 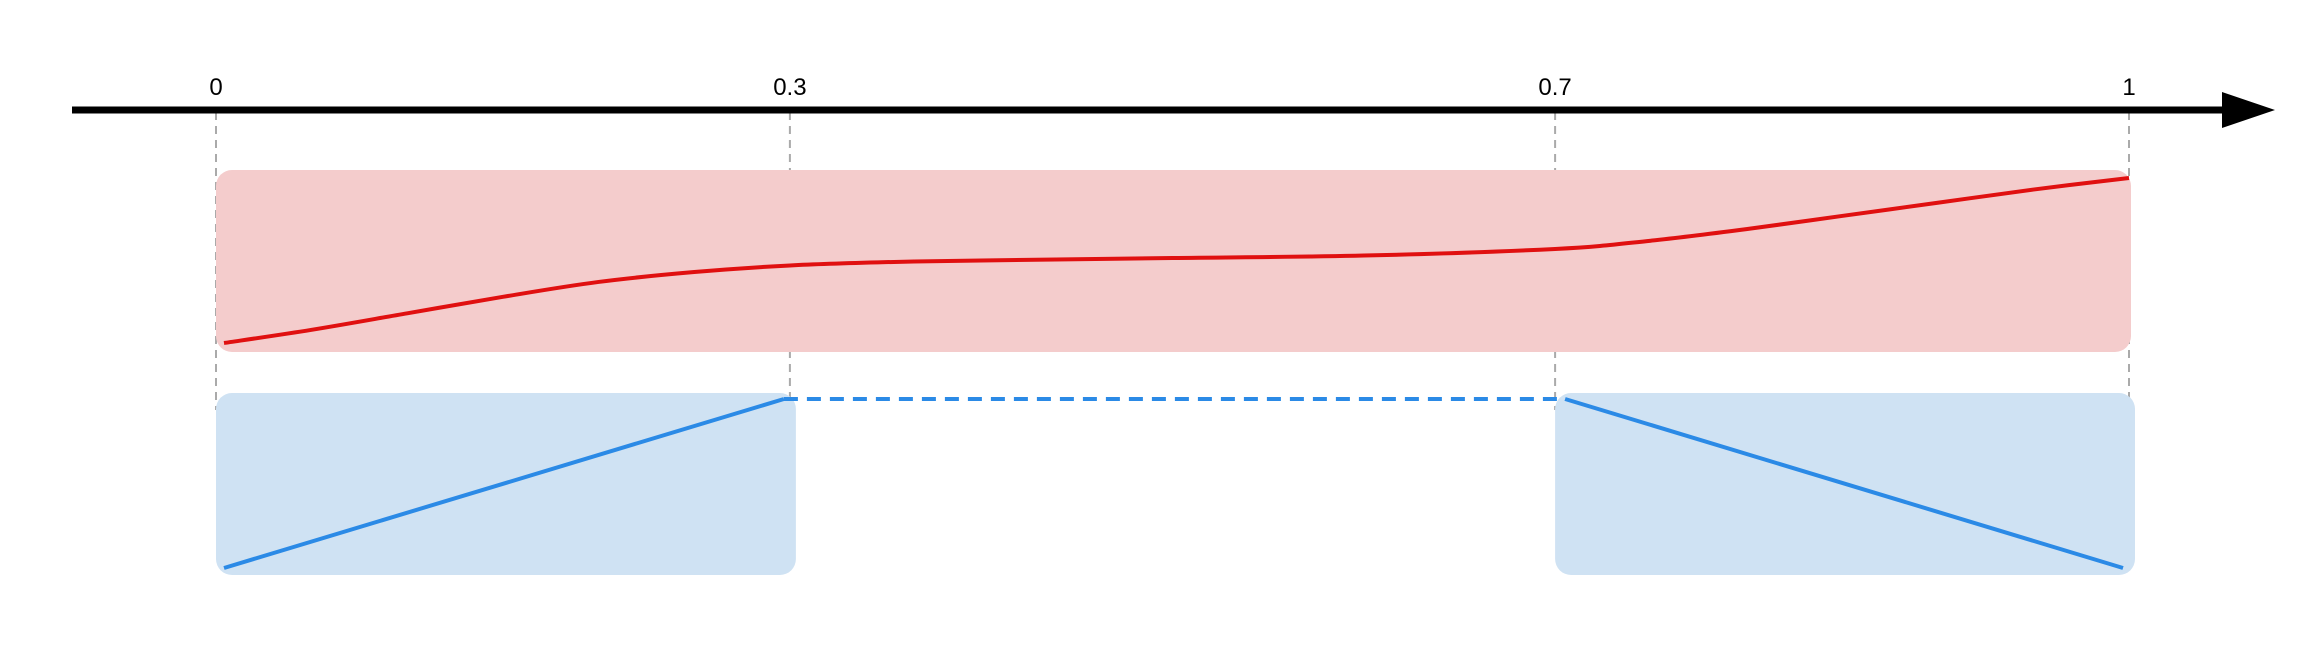 What do you see at coordinates (789, 87) in the screenshot?
I see `tick-label: 0.3` at bounding box center [789, 87].